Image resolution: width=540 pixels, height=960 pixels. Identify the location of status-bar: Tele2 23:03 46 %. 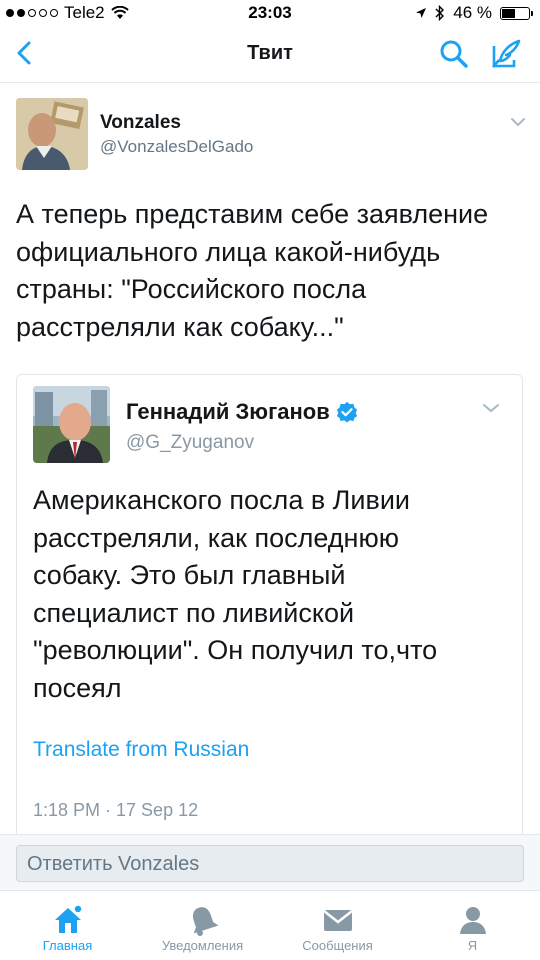
(270, 14).